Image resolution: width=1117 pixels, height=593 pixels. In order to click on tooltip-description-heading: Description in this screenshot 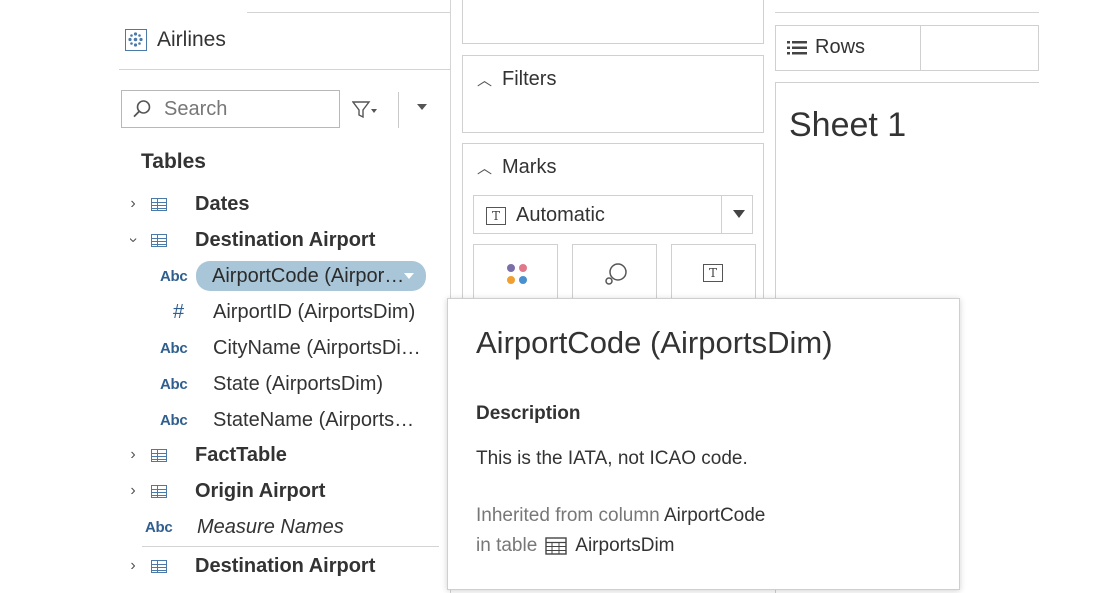, I will do `click(528, 413)`.